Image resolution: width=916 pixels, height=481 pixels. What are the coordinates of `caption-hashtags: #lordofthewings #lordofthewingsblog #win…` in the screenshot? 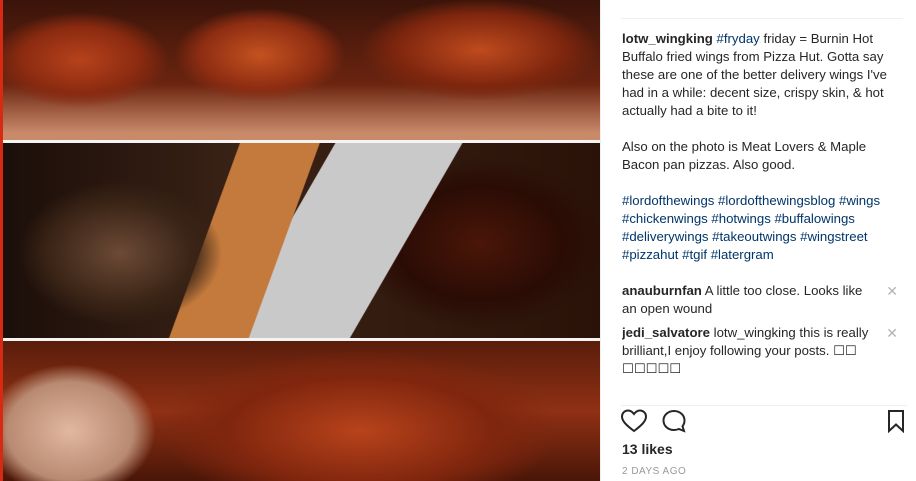 It's located at (762, 228).